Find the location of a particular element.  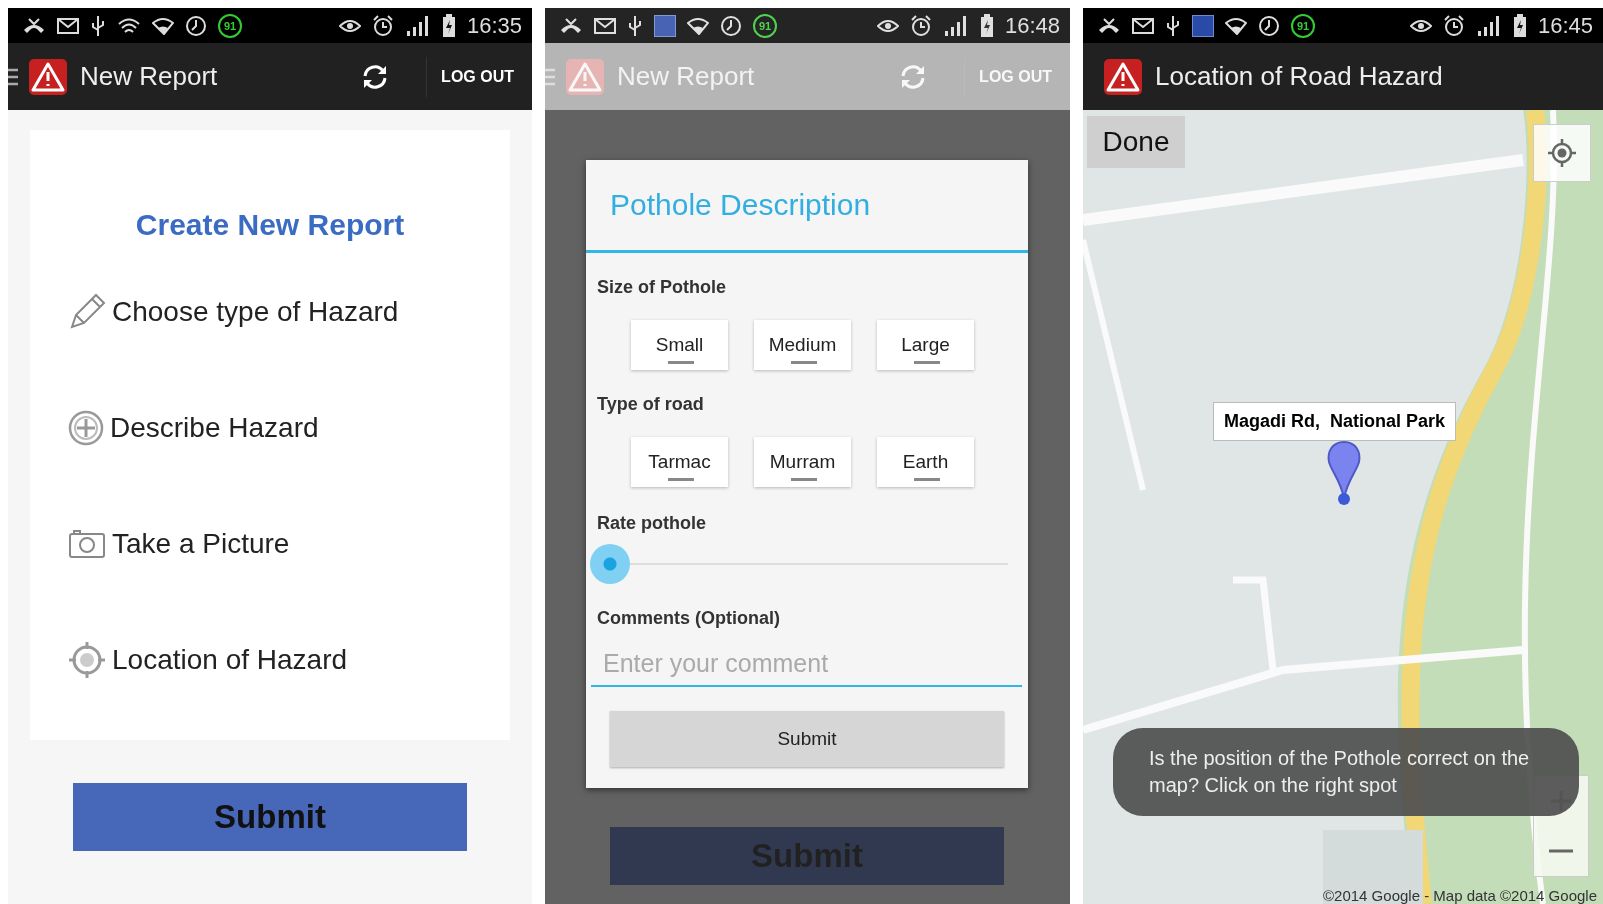

plus-circle-icon is located at coordinates (86, 428).